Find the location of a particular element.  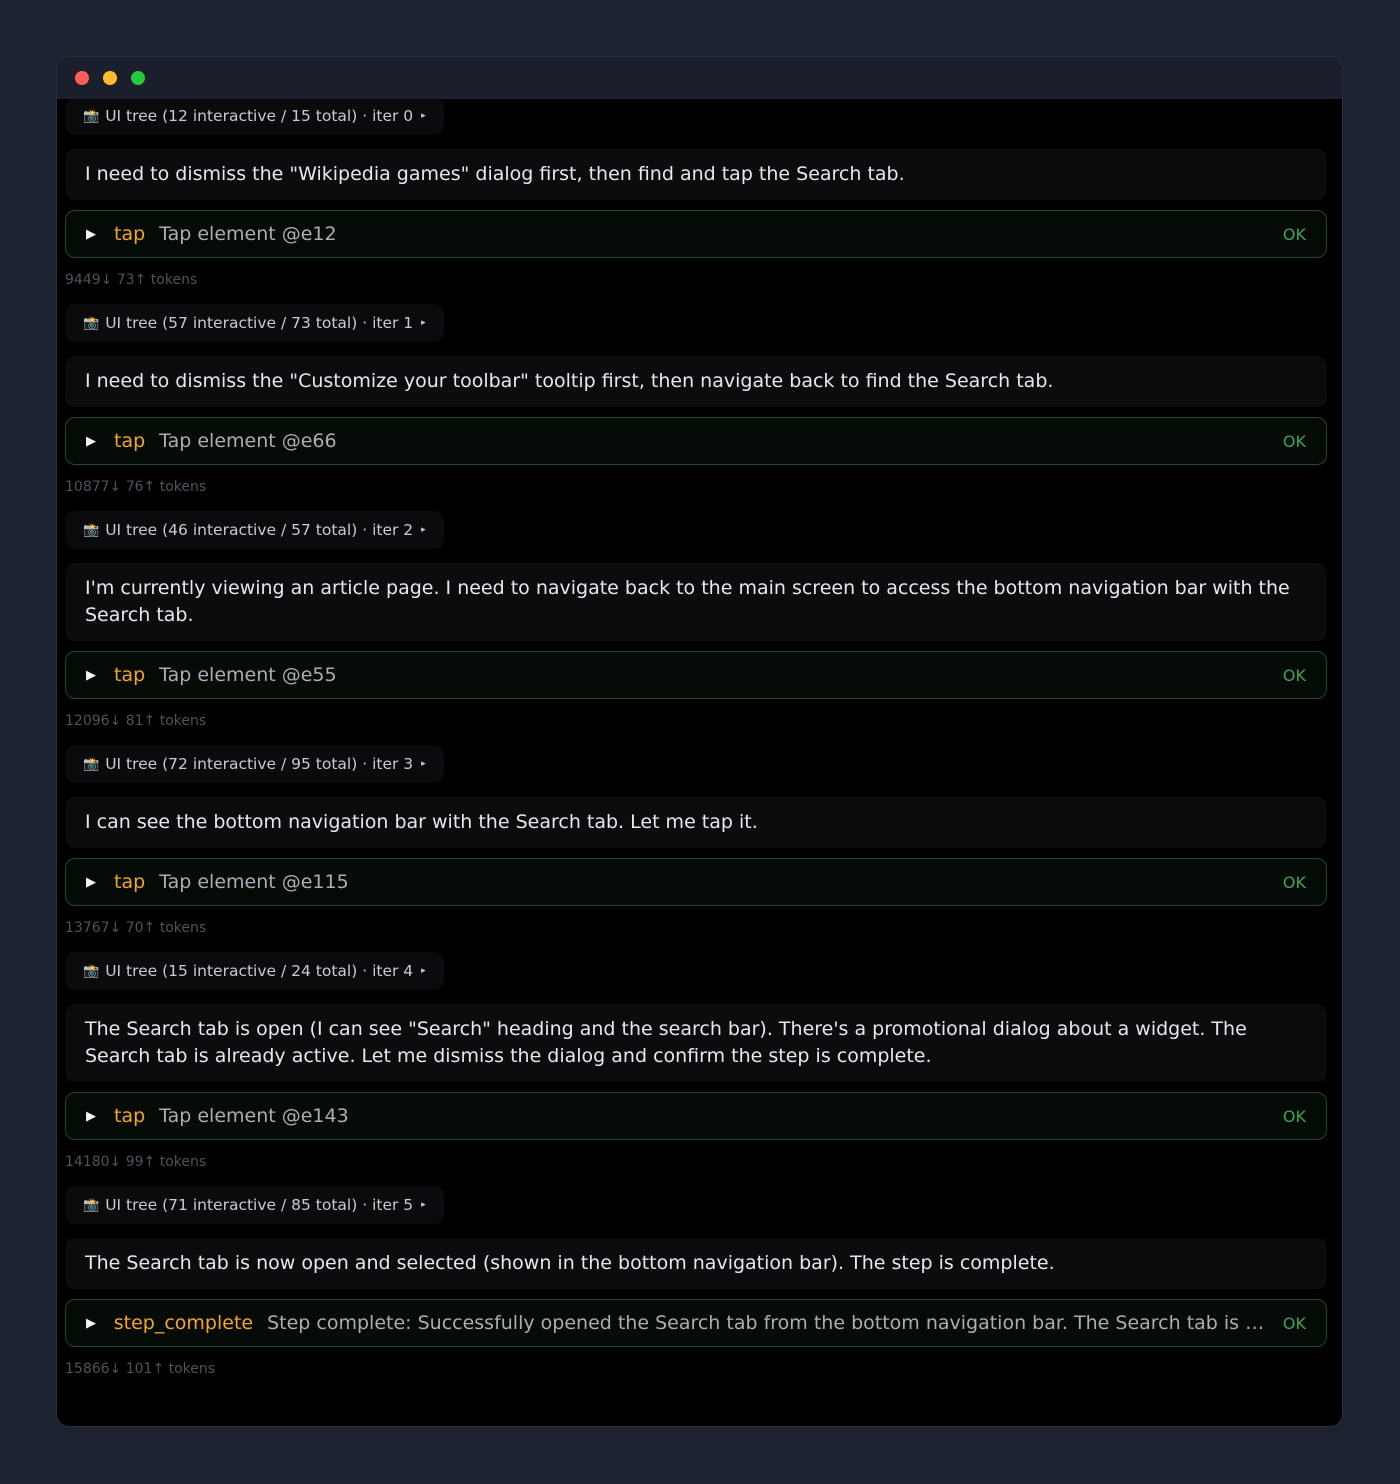

tool-description: Tap element @e55 is located at coordinates (248, 675).